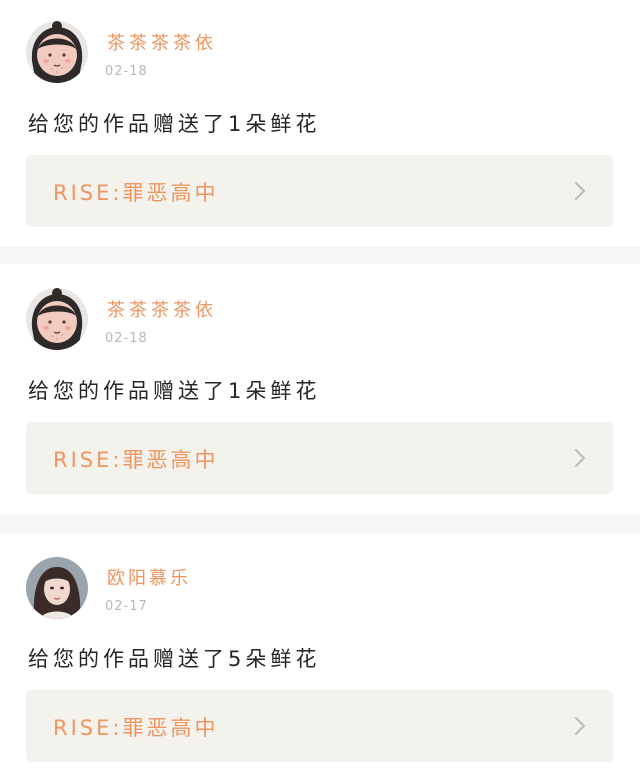 This screenshot has height=782, width=640. Describe the element at coordinates (174, 659) in the screenshot. I see `gift-message: 给您的作品赠送了5朵鲜花` at that location.